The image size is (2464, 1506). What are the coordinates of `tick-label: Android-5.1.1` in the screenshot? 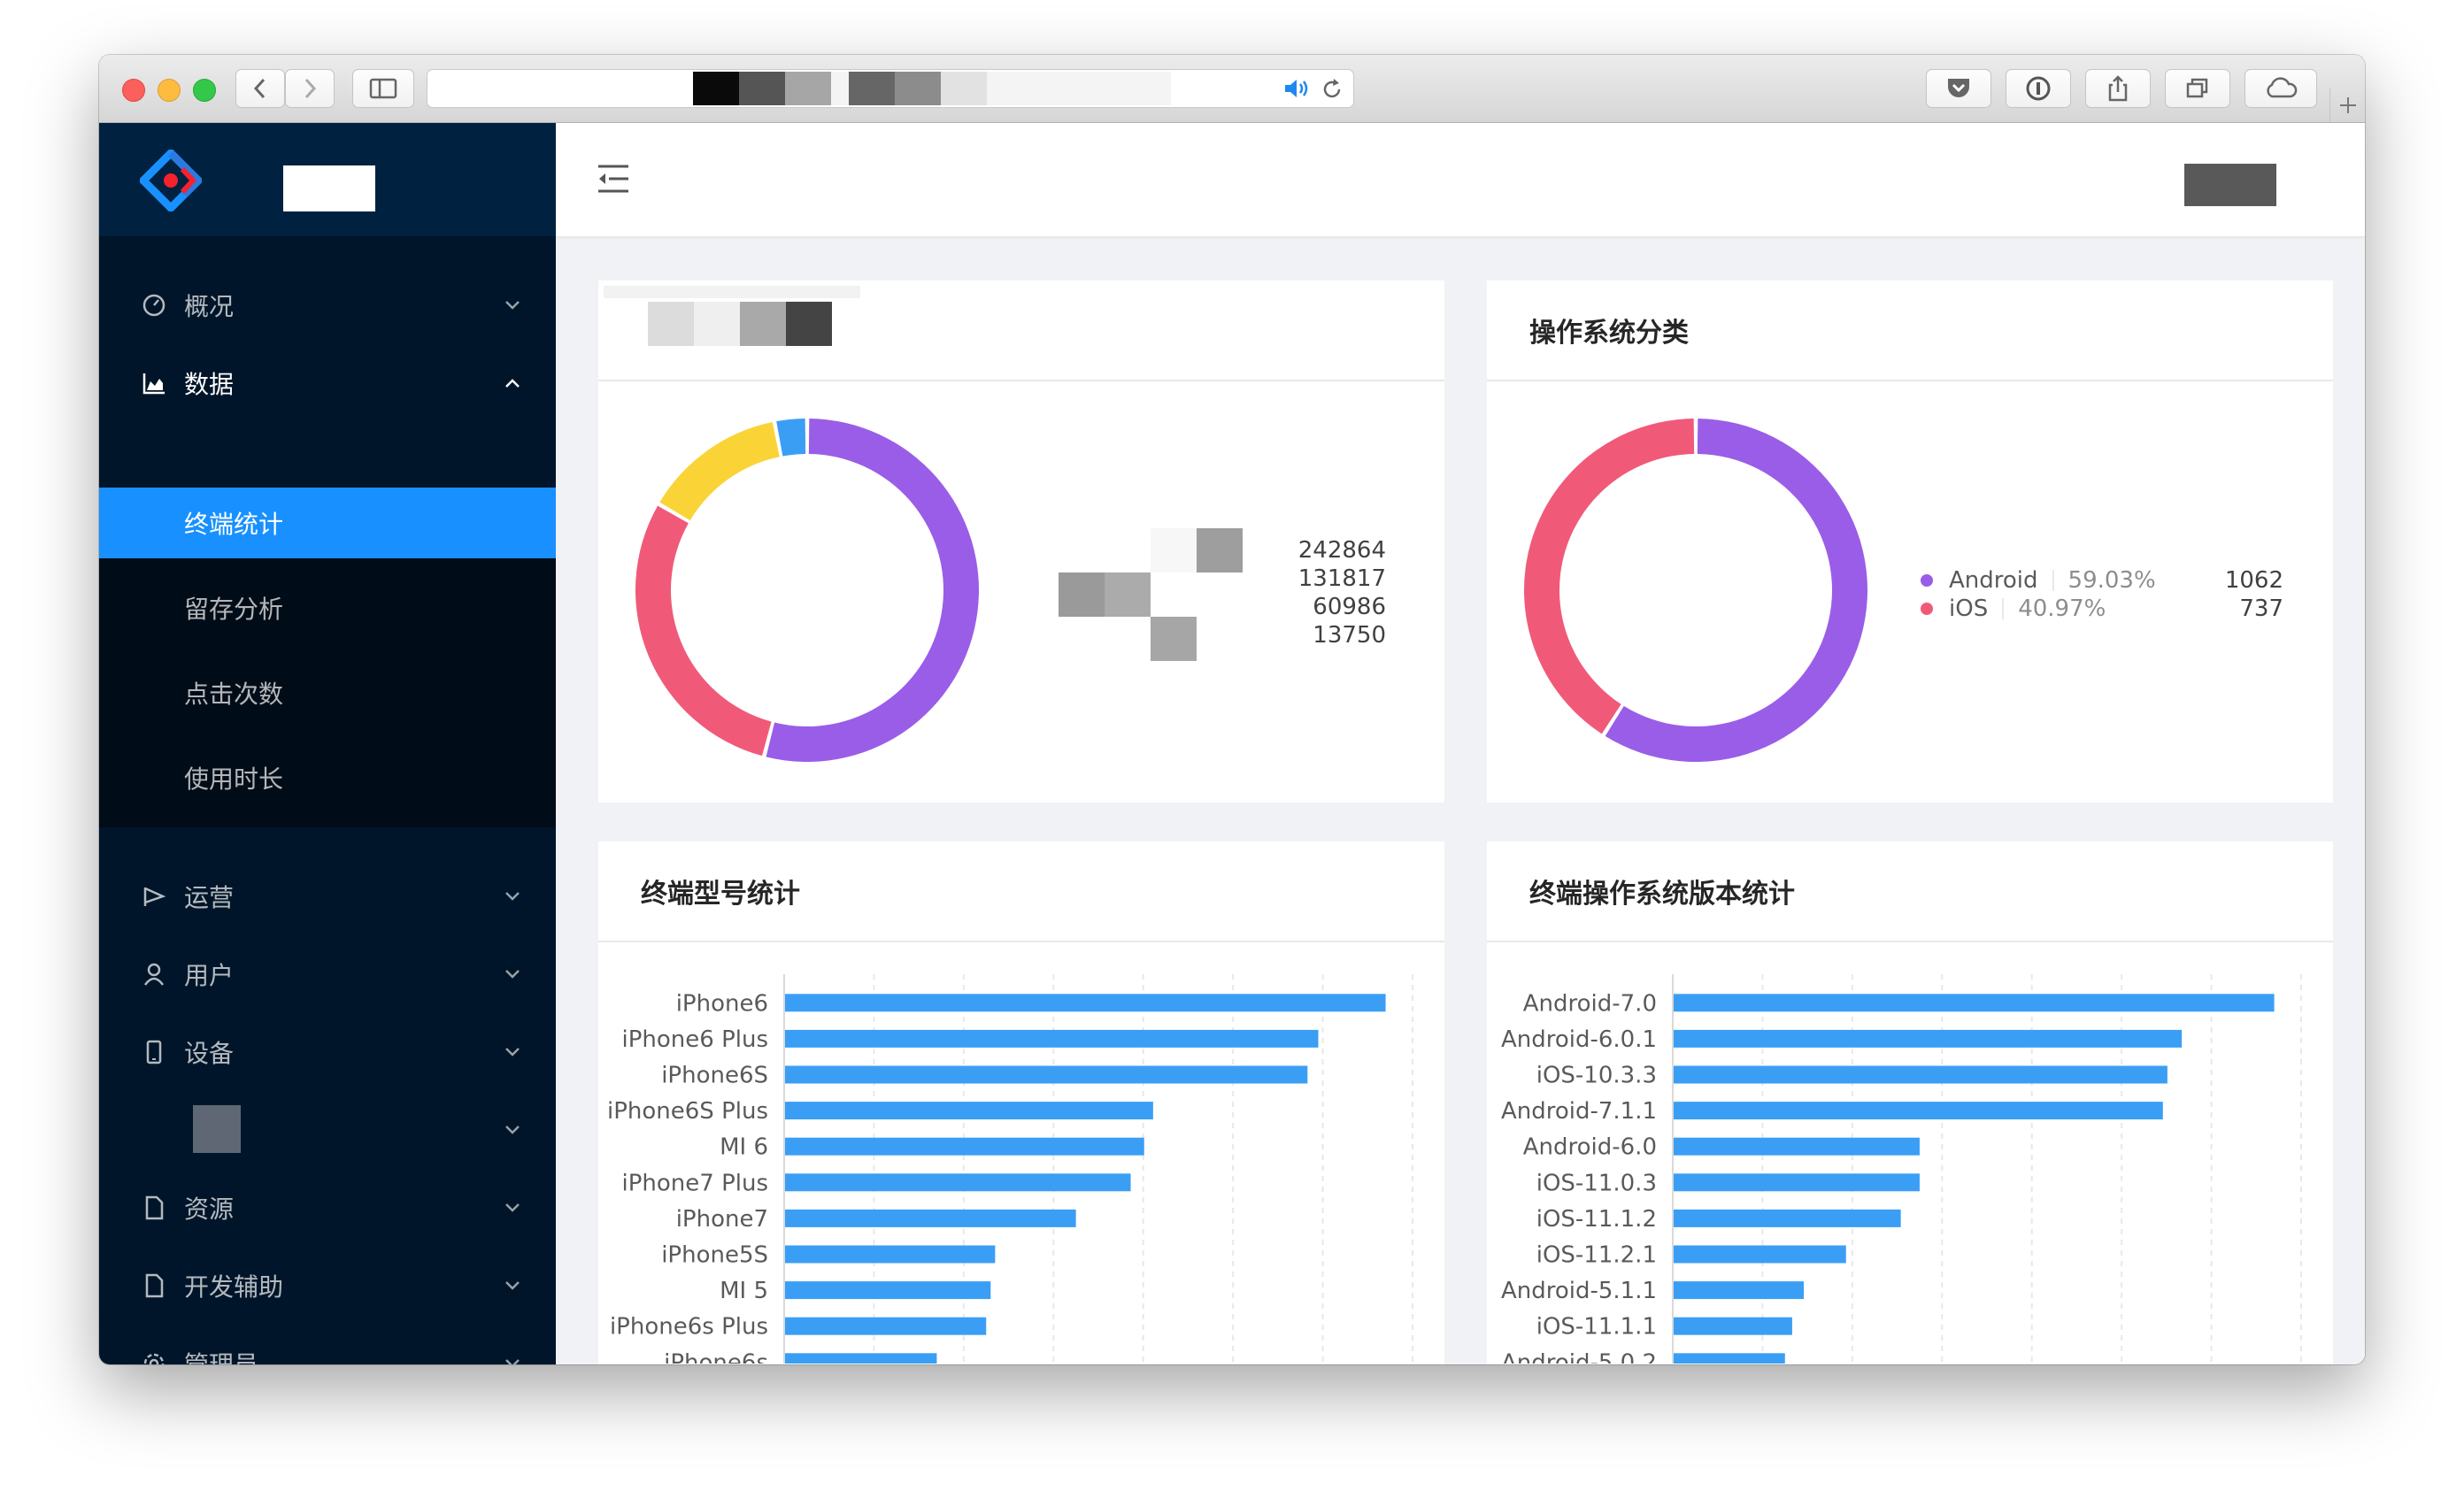 It's located at (1579, 1291).